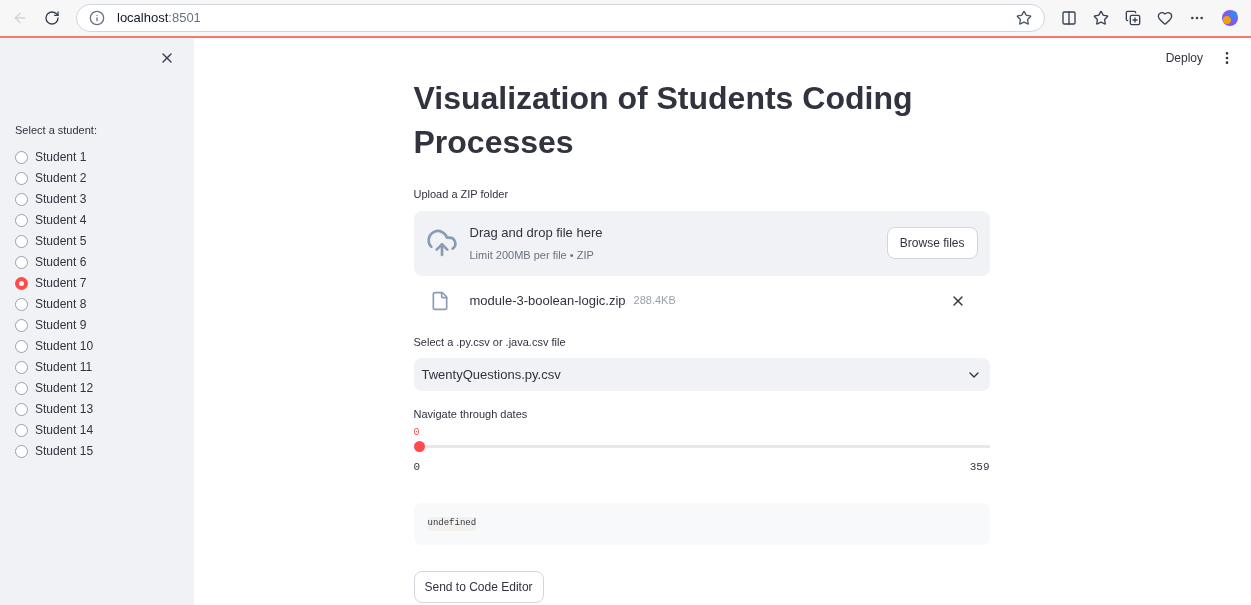 The image size is (1251, 605). What do you see at coordinates (1069, 18) in the screenshot?
I see `split-screen-icon` at bounding box center [1069, 18].